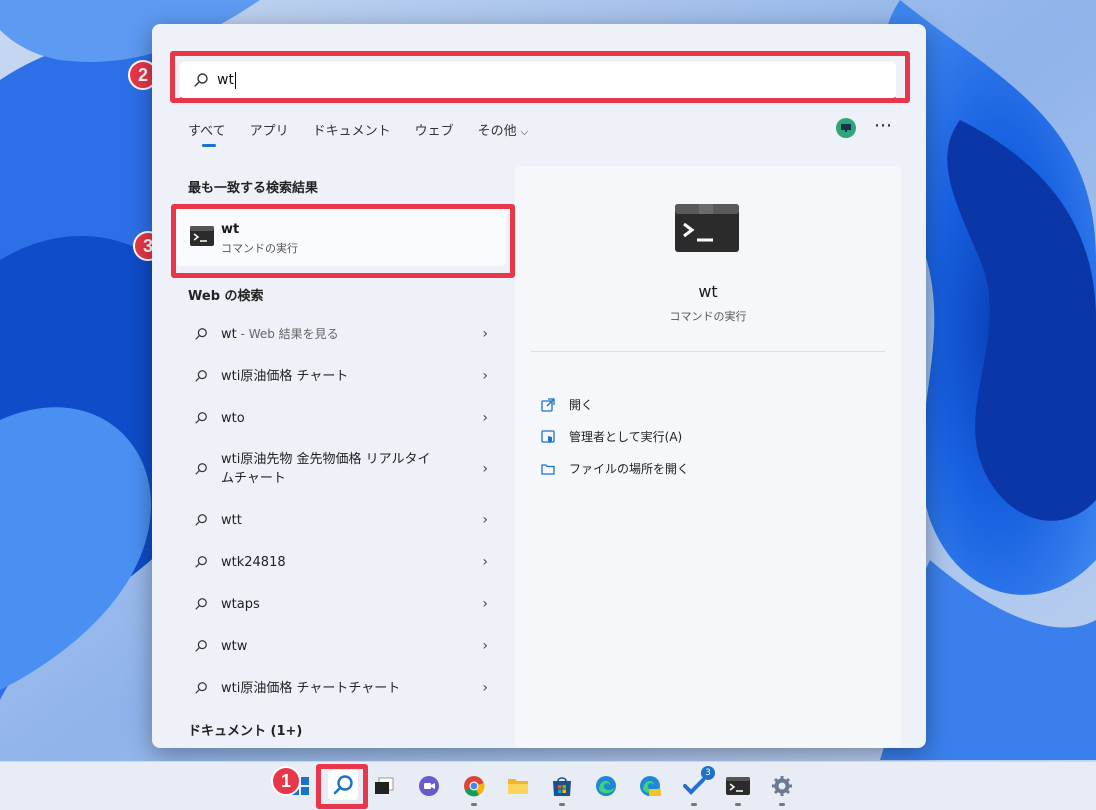  What do you see at coordinates (337, 520) in the screenshot?
I see `web-result-row: wtt ›` at bounding box center [337, 520].